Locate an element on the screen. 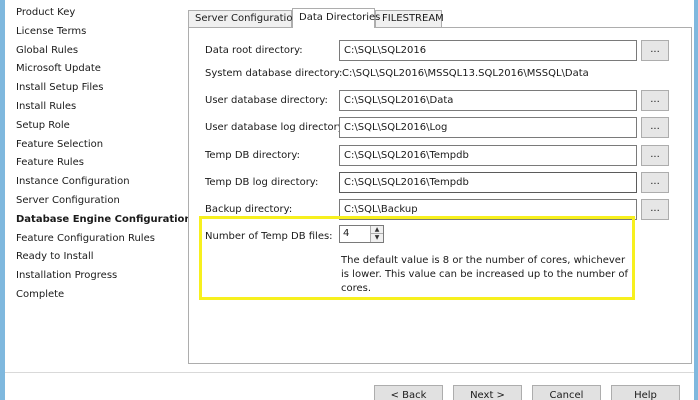 The height and width of the screenshot is (400, 698). nav-item-global-rules: Global Rules is located at coordinates (96, 51).